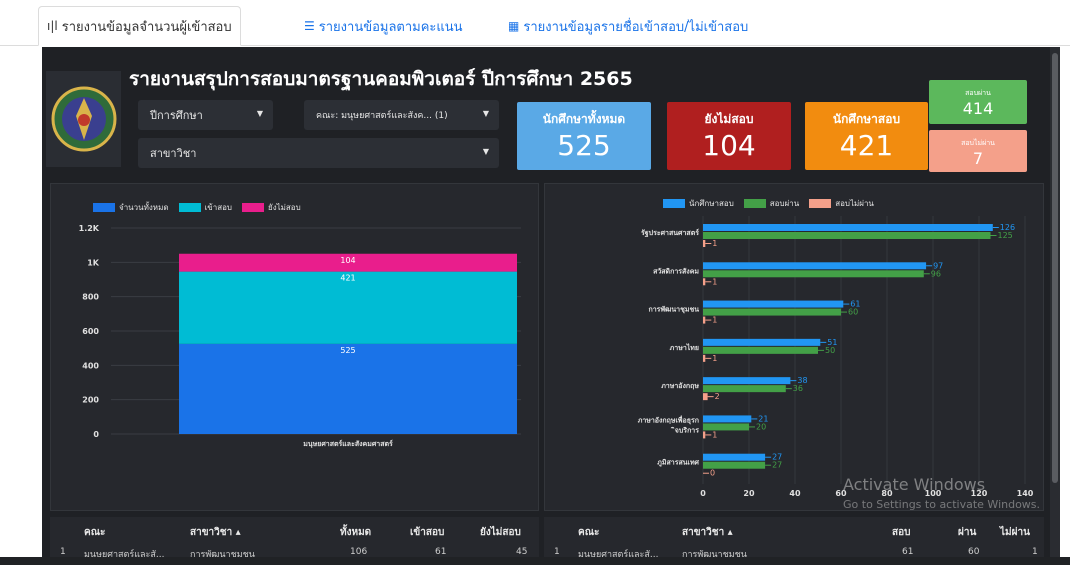  What do you see at coordinates (584, 136) in the screenshot?
I see `total-students-card: นักศึกษาทั้งหมด 525` at bounding box center [584, 136].